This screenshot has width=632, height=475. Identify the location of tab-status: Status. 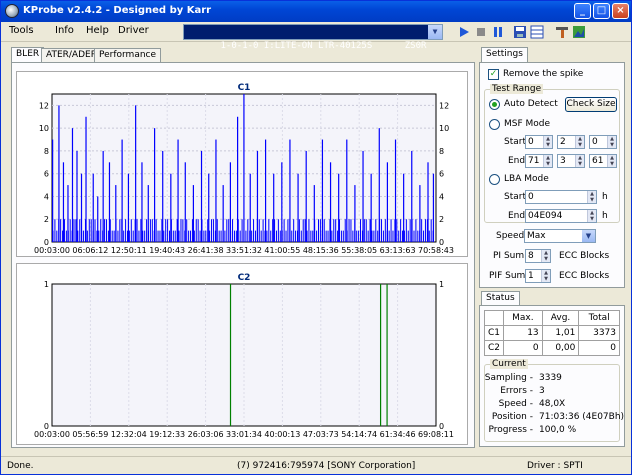
(500, 298).